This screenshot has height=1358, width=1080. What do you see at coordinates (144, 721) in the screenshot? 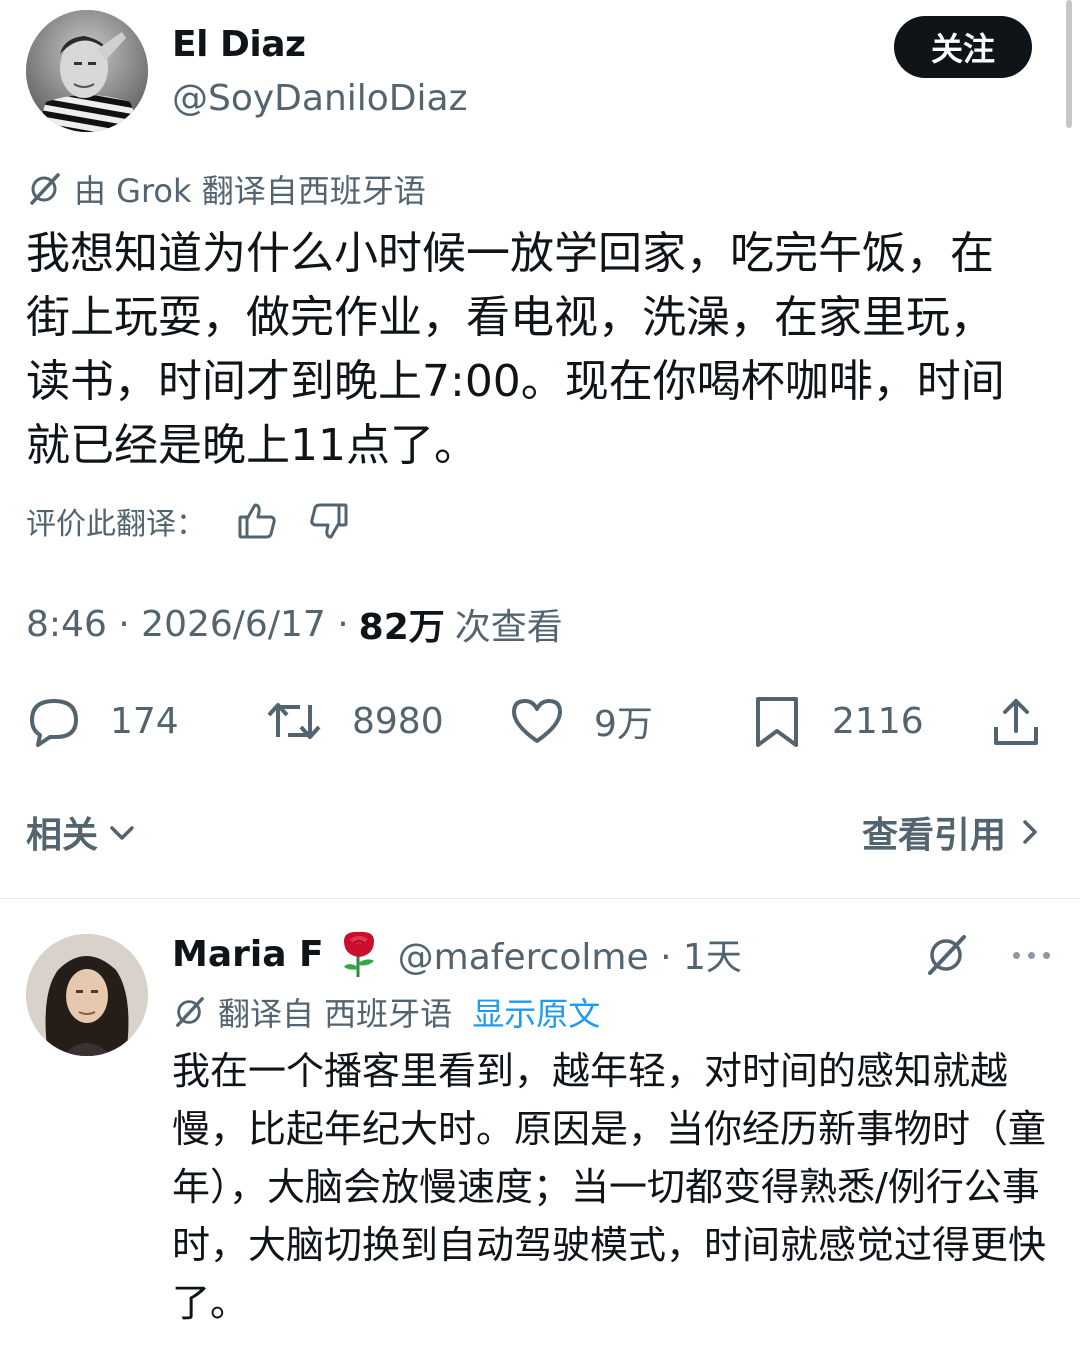
I see `reply-count: 174` at bounding box center [144, 721].